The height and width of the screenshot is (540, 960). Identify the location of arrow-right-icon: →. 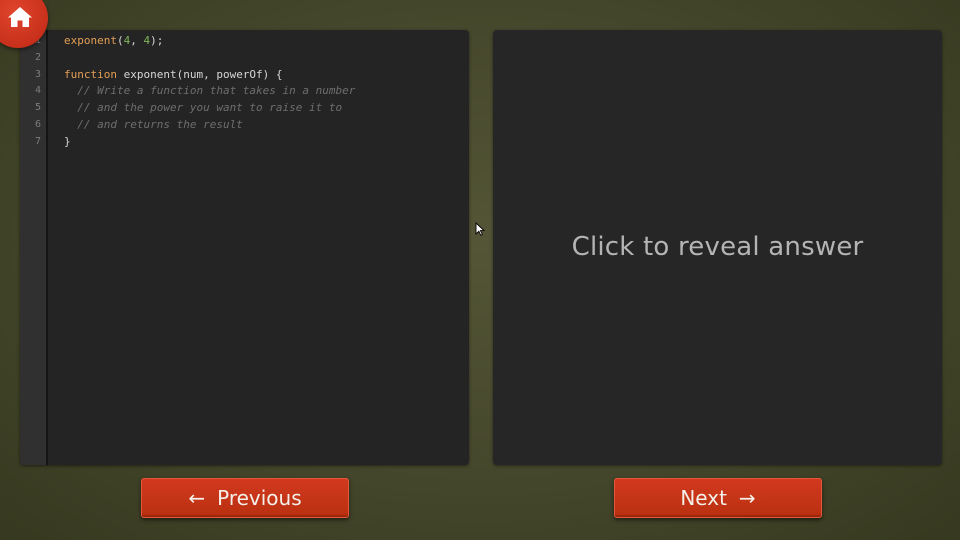
(747, 498).